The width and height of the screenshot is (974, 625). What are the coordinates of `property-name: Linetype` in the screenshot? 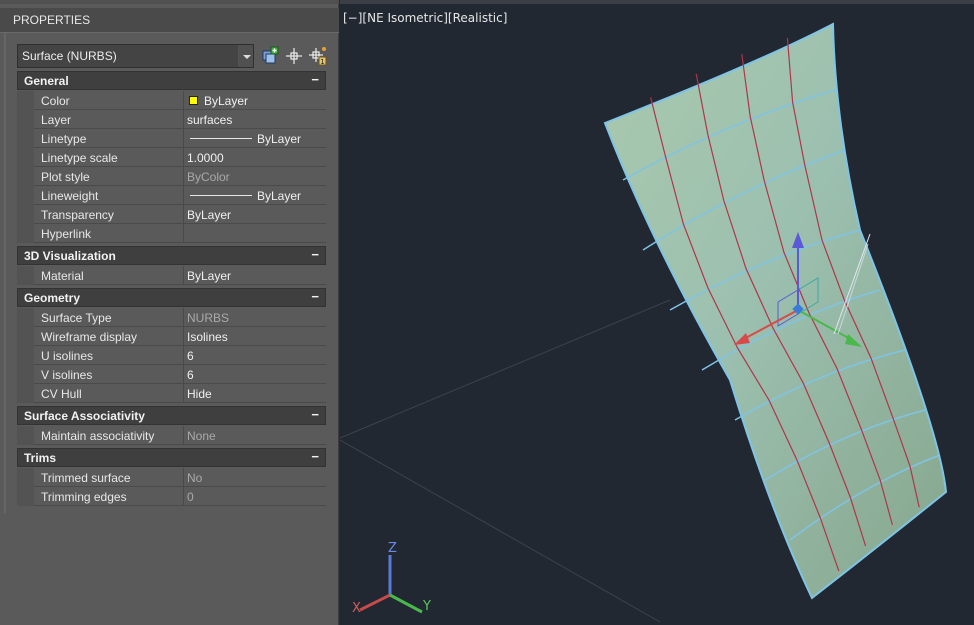 It's located at (64, 139).